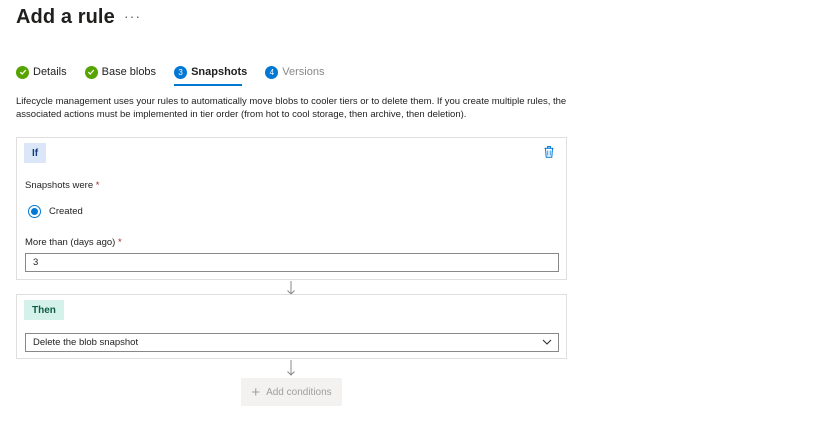  What do you see at coordinates (549, 152) in the screenshot?
I see `delete-icon` at bounding box center [549, 152].